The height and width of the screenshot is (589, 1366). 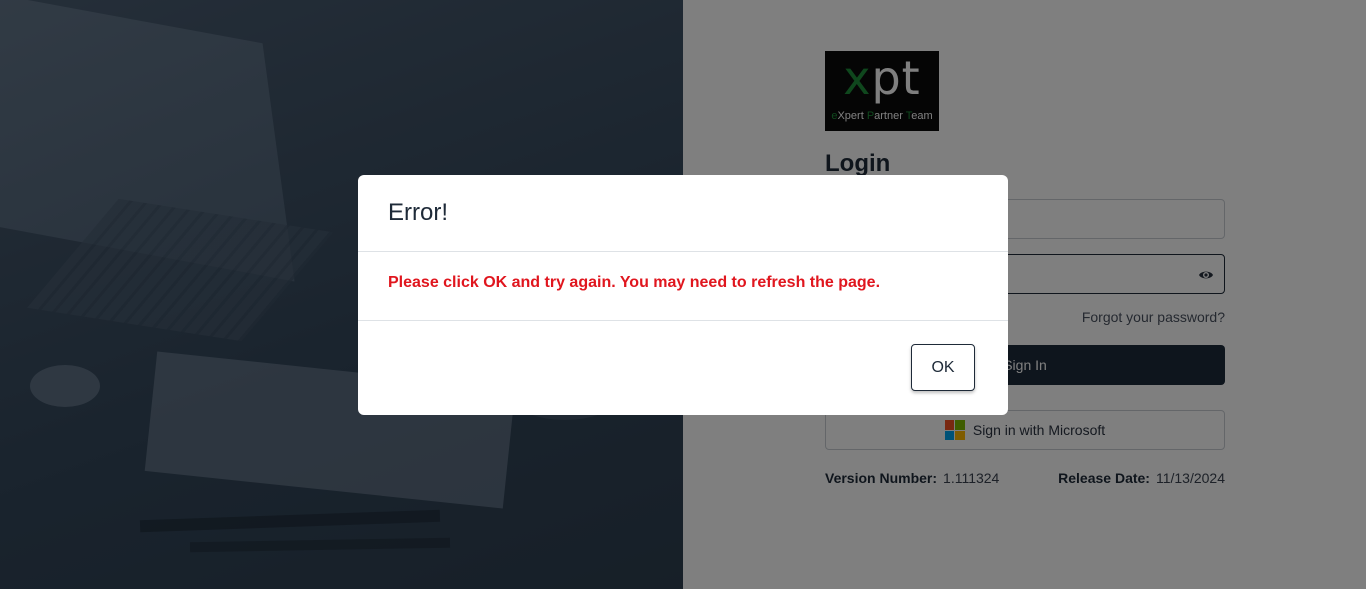 What do you see at coordinates (943, 367) in the screenshot?
I see `ok-button: OK` at bounding box center [943, 367].